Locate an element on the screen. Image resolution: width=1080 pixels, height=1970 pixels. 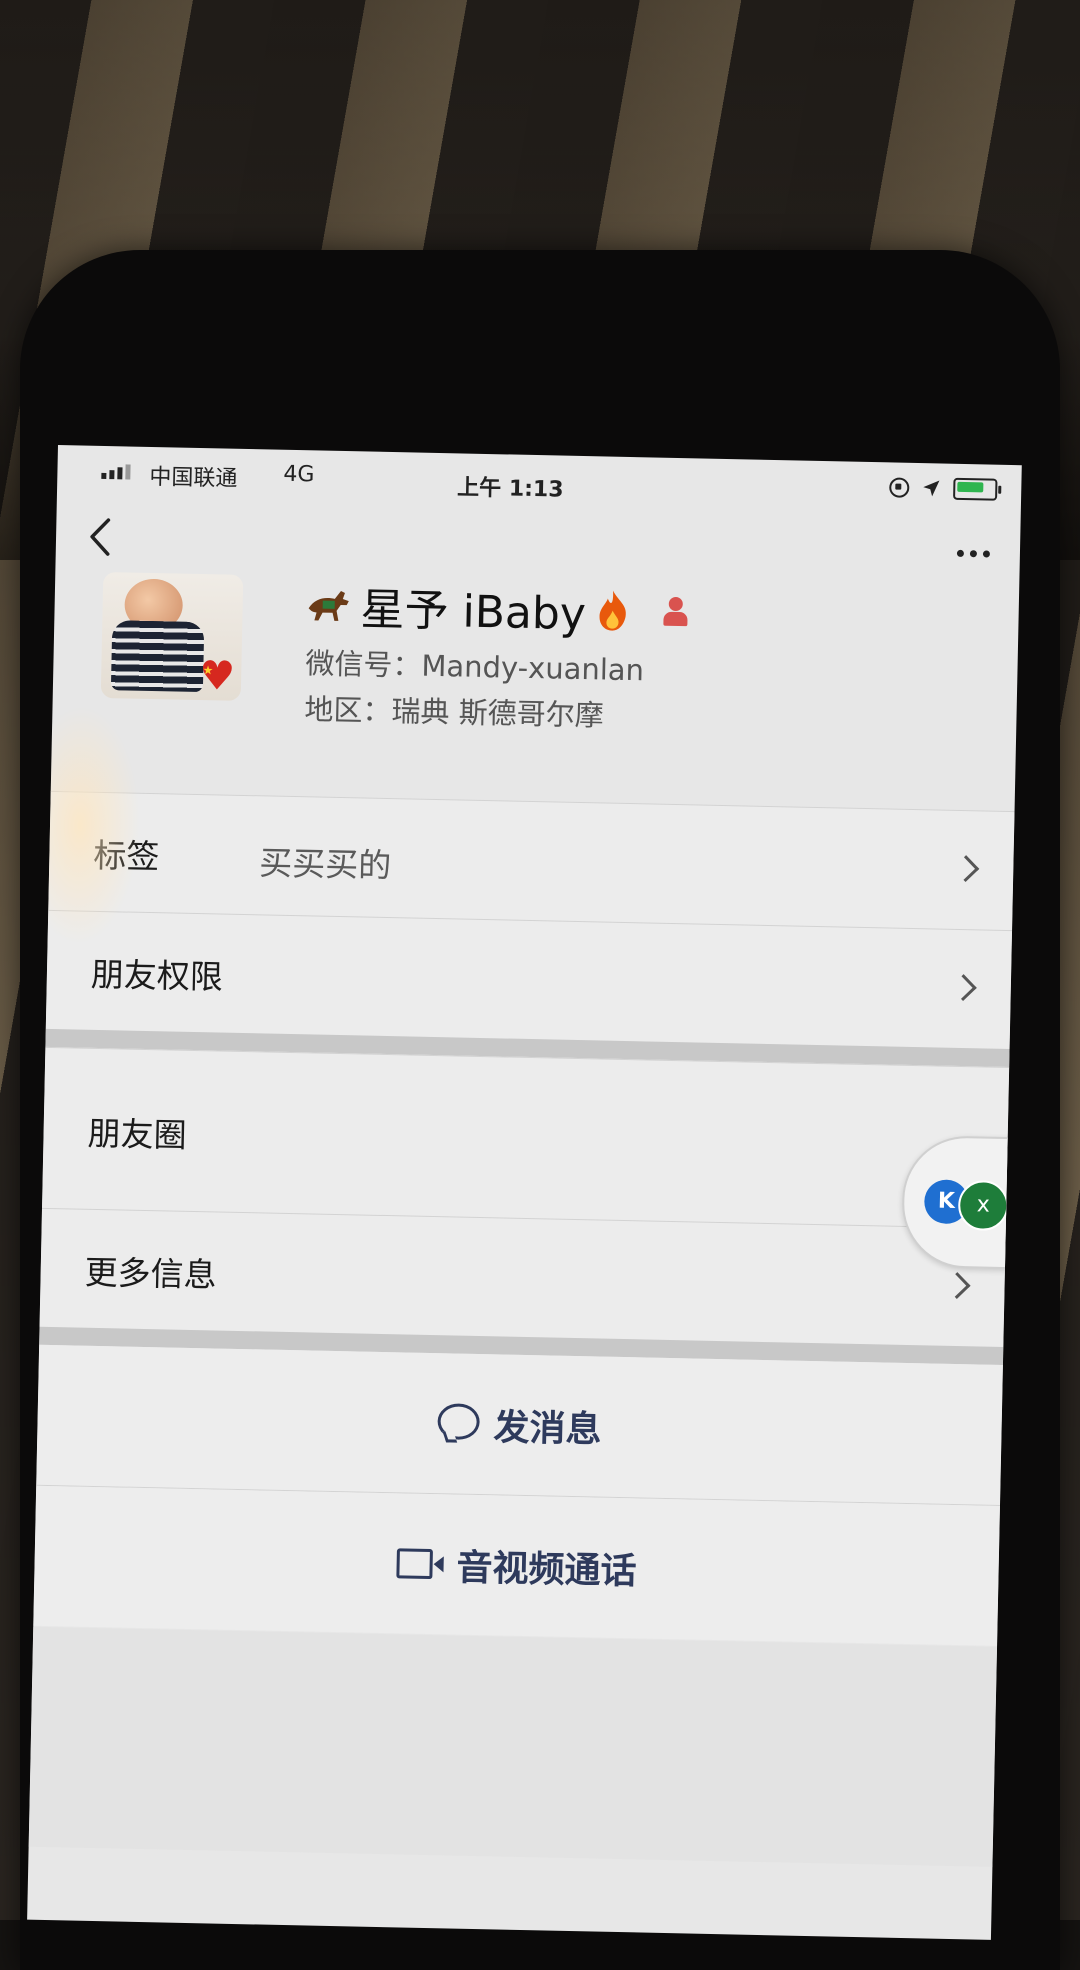
empty-bottom-area is located at coordinates (513, 1746).